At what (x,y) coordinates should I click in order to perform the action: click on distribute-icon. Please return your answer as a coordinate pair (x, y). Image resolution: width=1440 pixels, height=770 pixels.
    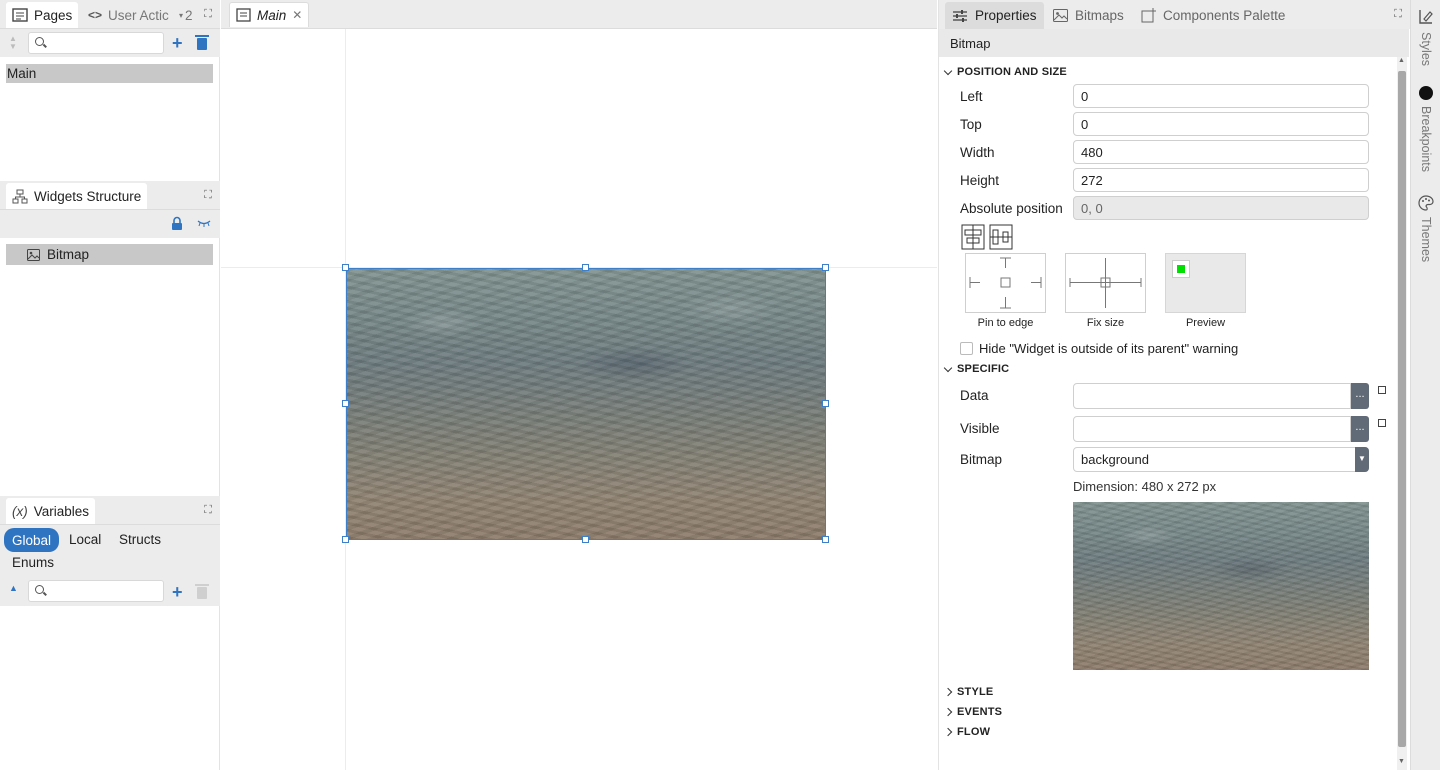
    Looking at the image, I should click on (1001, 237).